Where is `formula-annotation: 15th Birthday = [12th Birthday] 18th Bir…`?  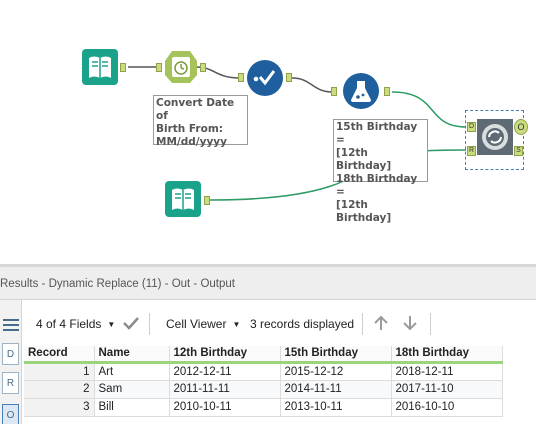
formula-annotation: 15th Birthday = [12th Birthday] 18th Bir… is located at coordinates (380, 171).